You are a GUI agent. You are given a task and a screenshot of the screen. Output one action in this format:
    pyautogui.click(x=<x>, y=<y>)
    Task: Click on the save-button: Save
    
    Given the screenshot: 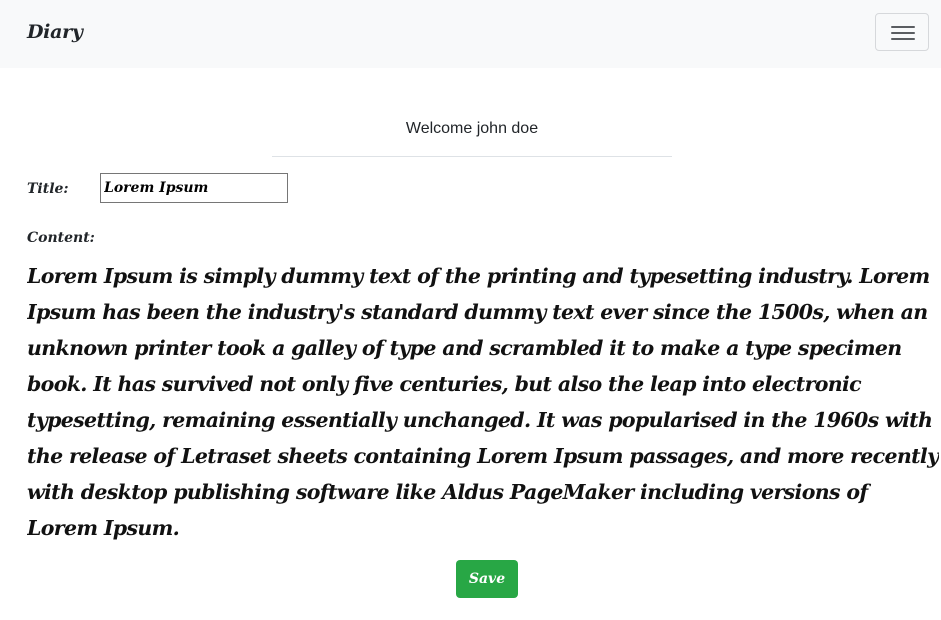 What is the action you would take?
    pyautogui.click(x=487, y=579)
    